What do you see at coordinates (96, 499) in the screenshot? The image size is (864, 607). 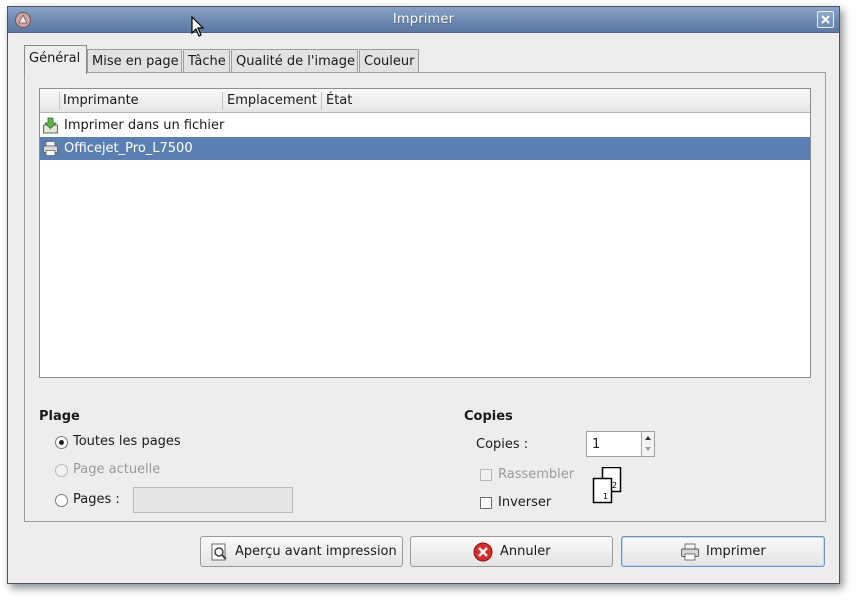 I see `pages-label: Pages :` at bounding box center [96, 499].